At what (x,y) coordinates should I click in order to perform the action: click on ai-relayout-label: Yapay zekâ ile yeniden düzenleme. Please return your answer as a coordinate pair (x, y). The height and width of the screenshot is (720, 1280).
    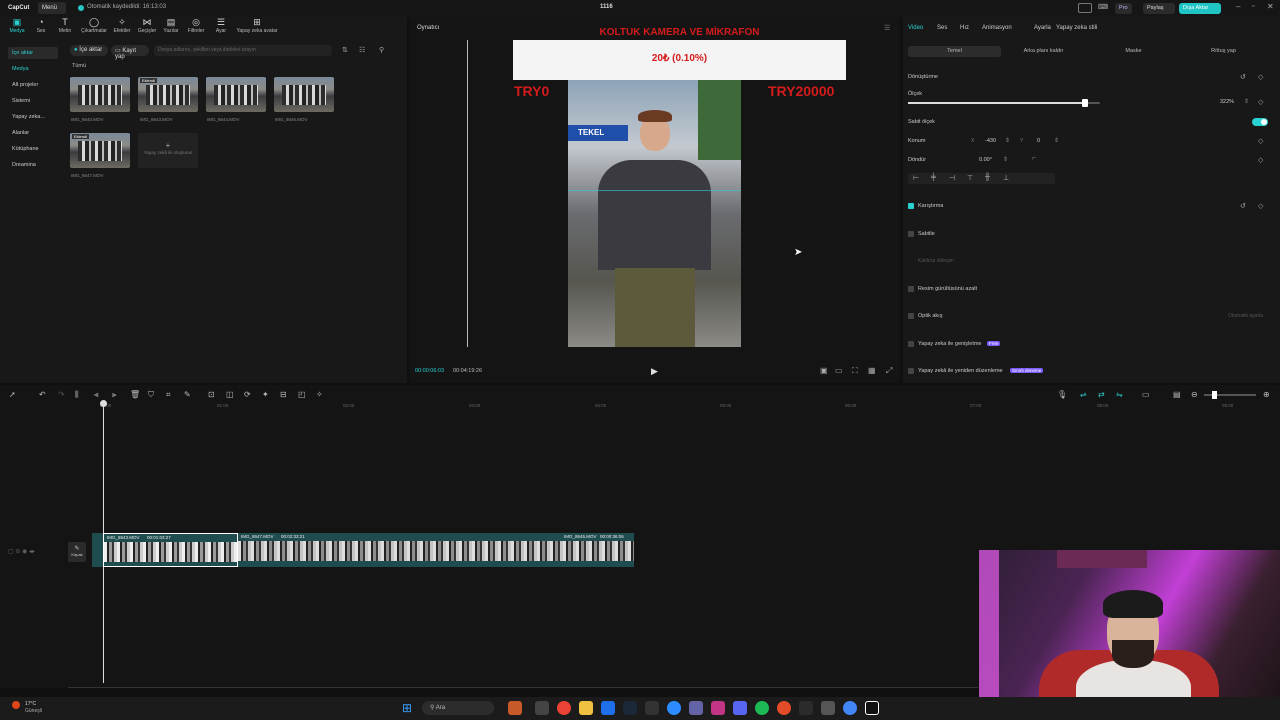
    Looking at the image, I should click on (960, 371).